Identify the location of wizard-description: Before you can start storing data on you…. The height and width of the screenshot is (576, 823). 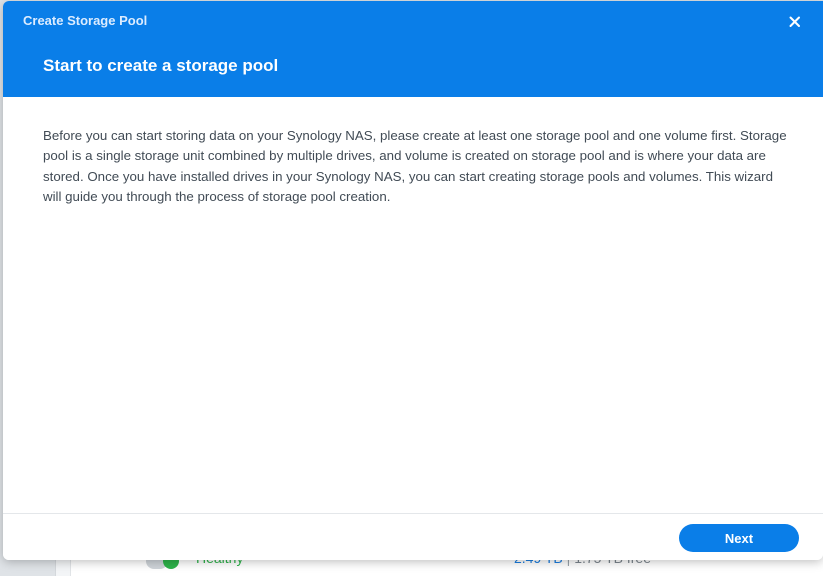
(415, 166).